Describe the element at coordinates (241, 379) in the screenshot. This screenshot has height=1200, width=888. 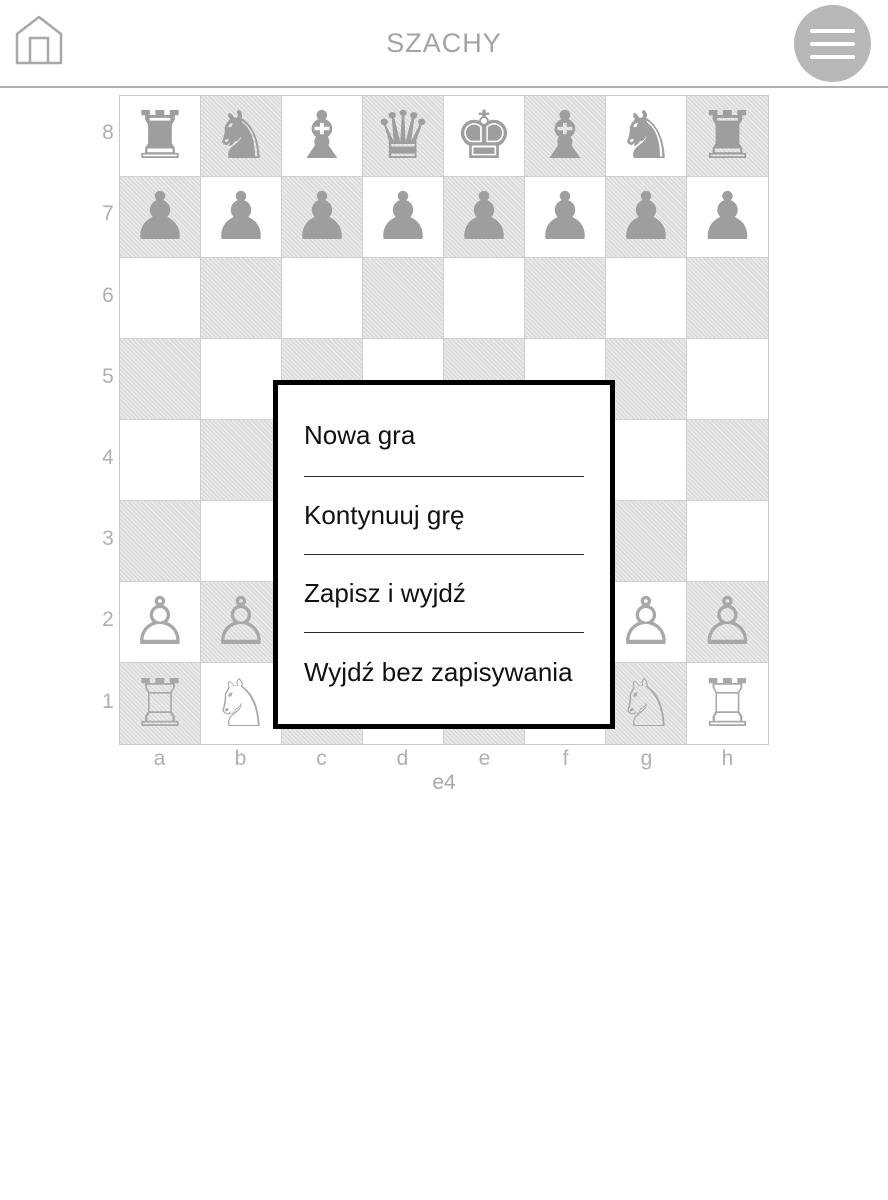
I see `square-b5` at that location.